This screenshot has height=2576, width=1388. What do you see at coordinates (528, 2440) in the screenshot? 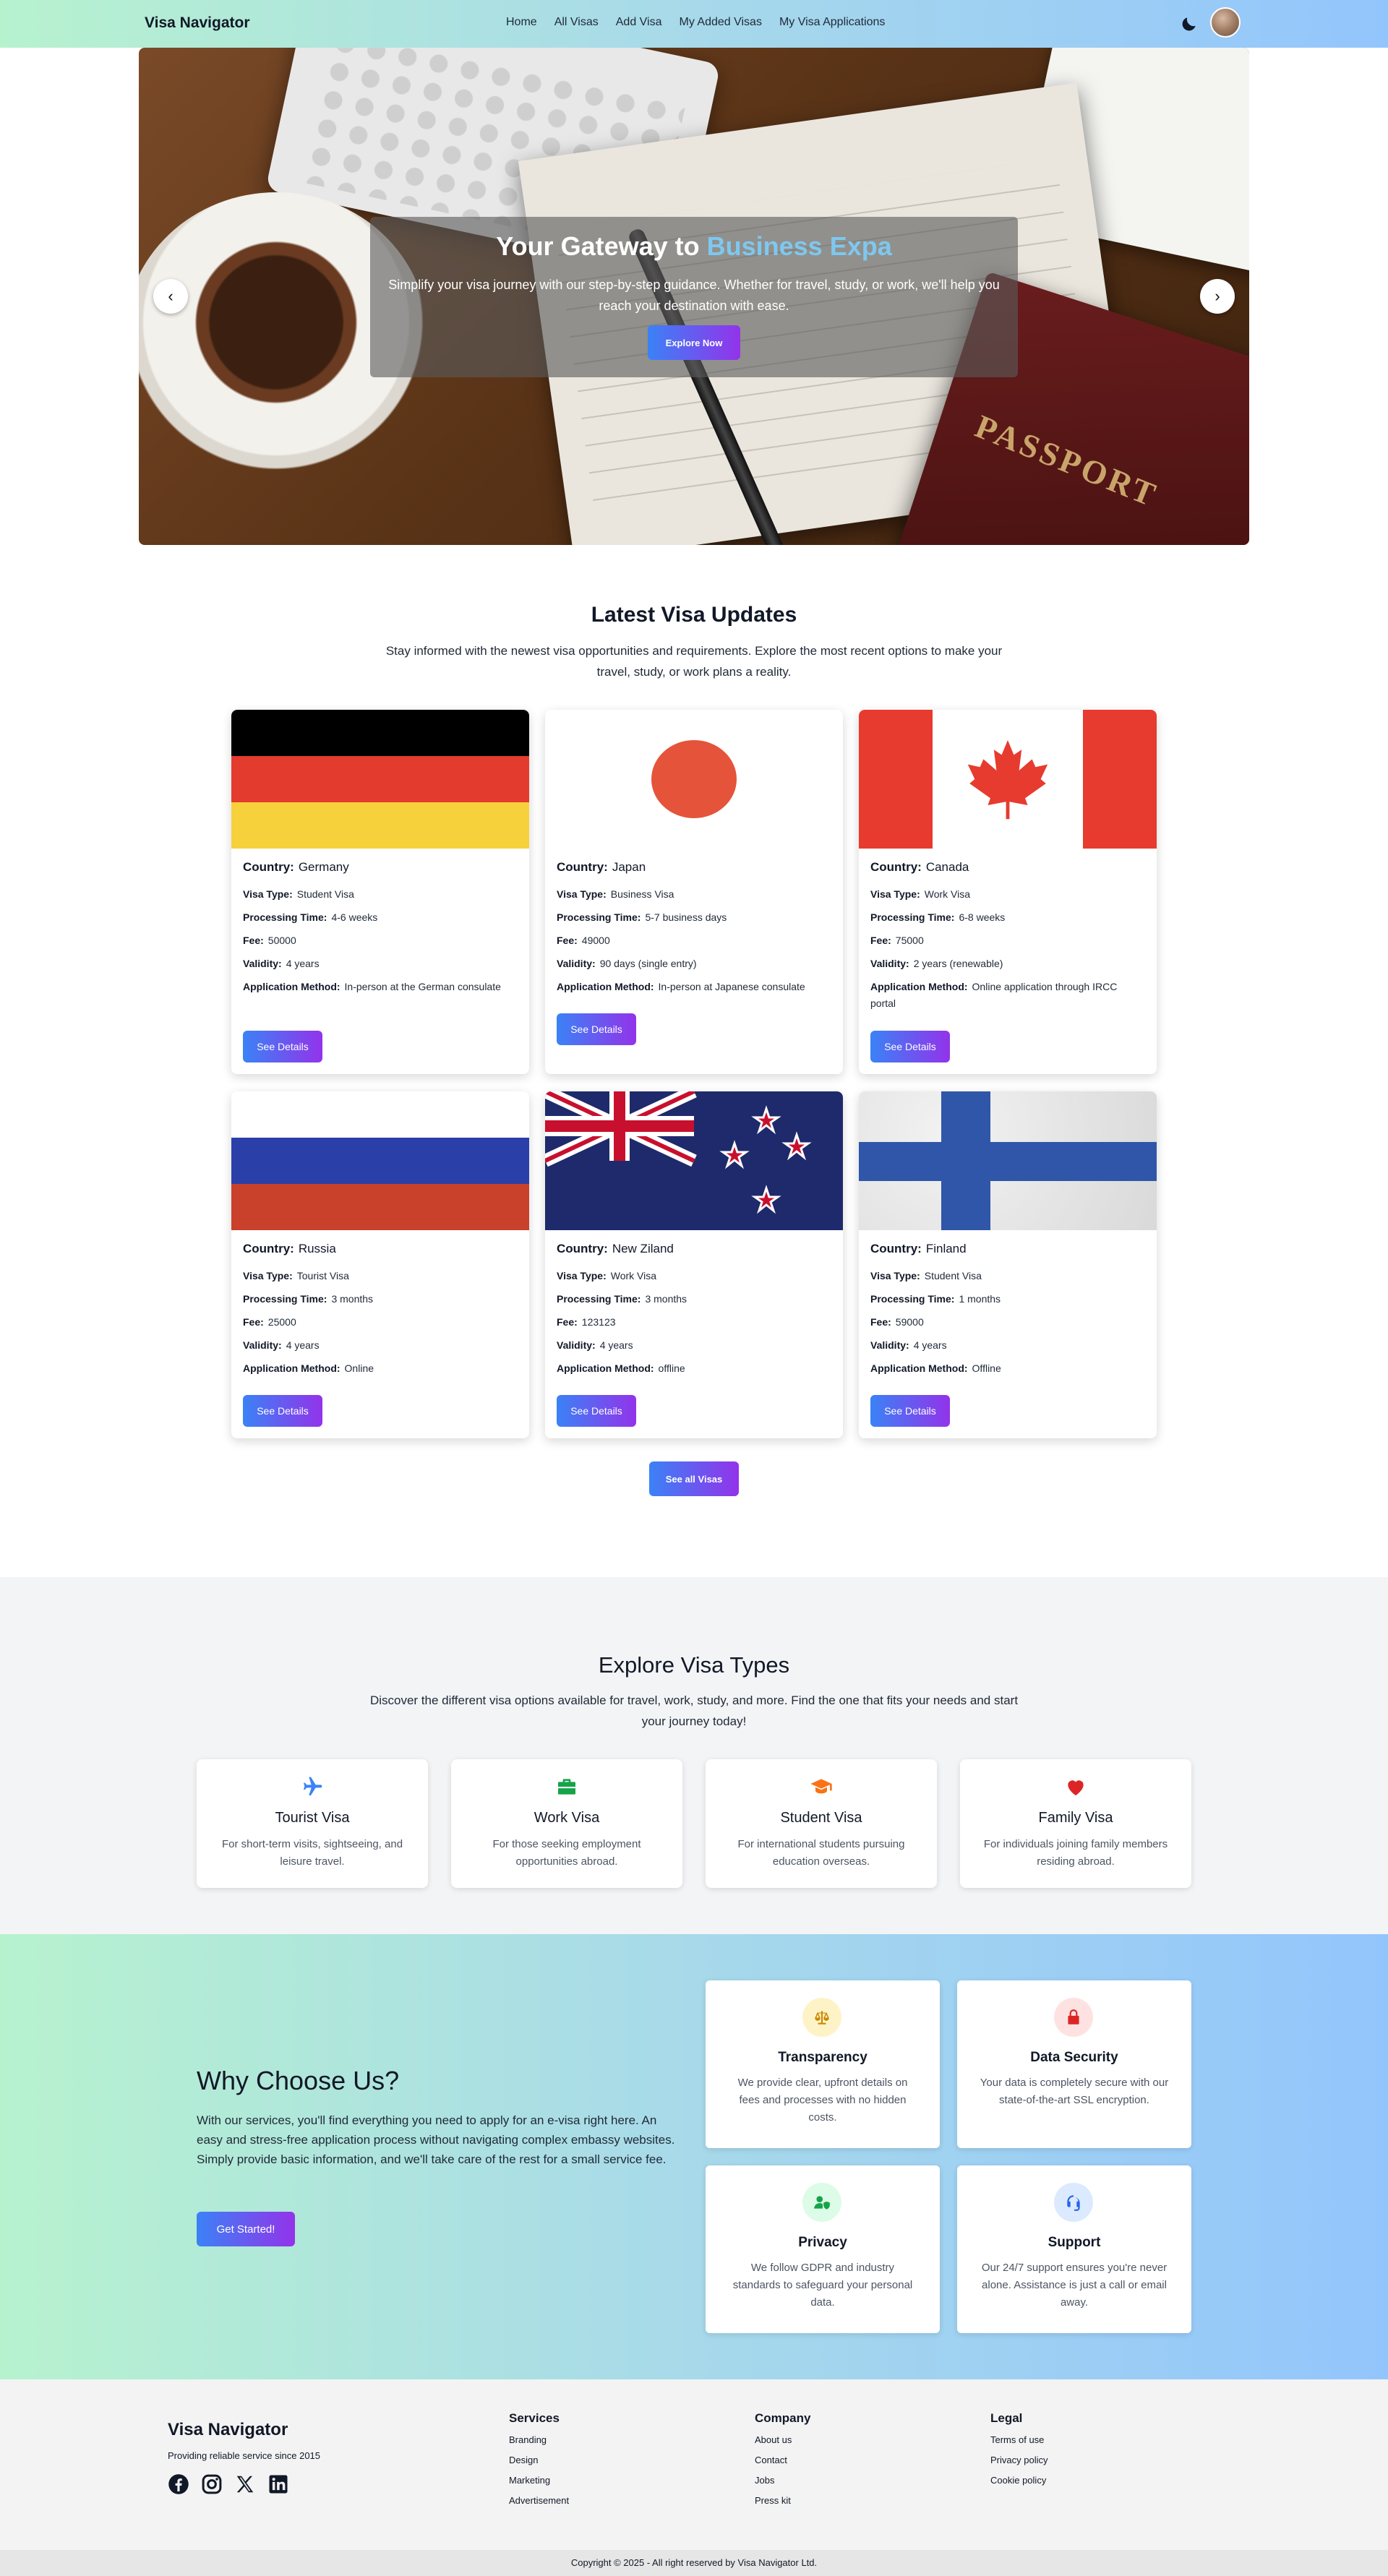
I see `footer-link-branding: Branding` at bounding box center [528, 2440].